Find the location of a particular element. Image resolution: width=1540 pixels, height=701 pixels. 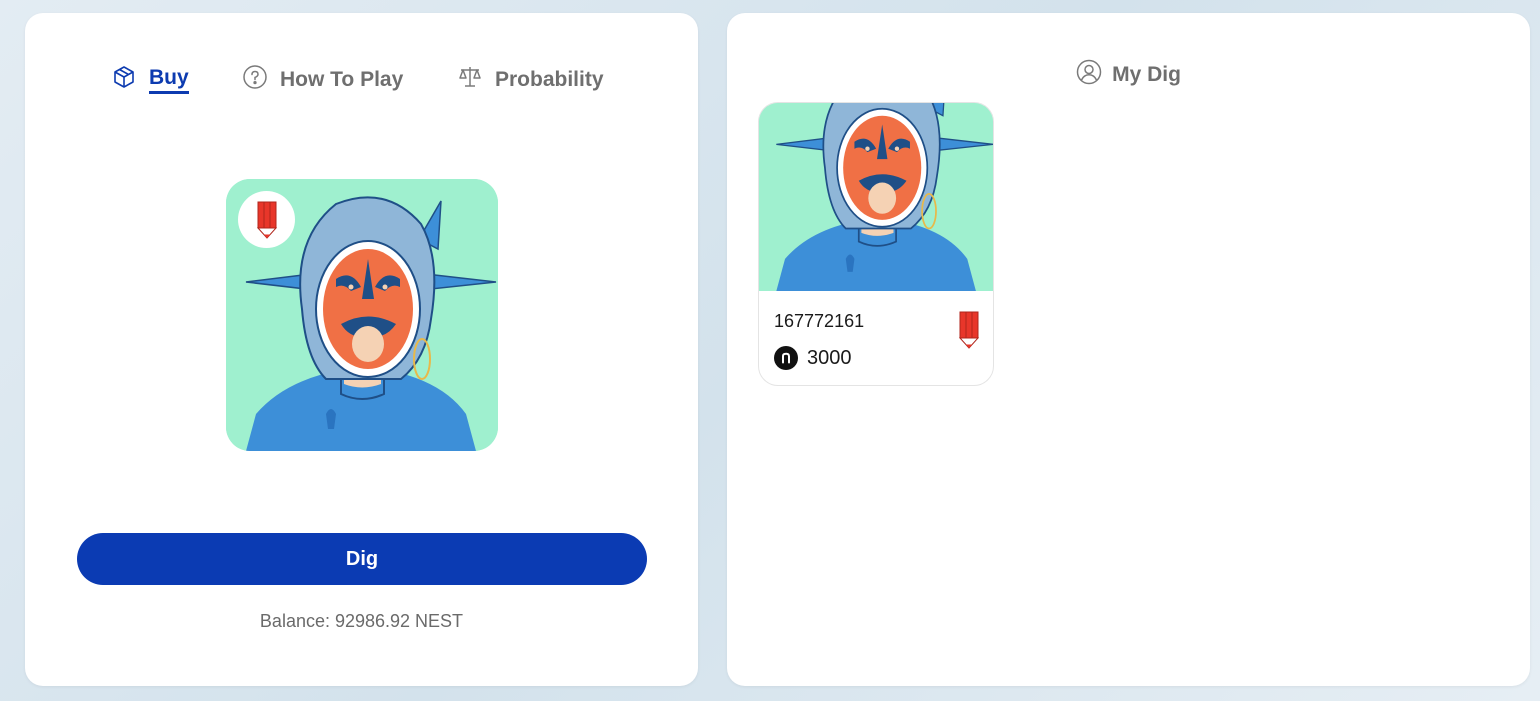

tab-probability-label: Probability is located at coordinates (549, 79).